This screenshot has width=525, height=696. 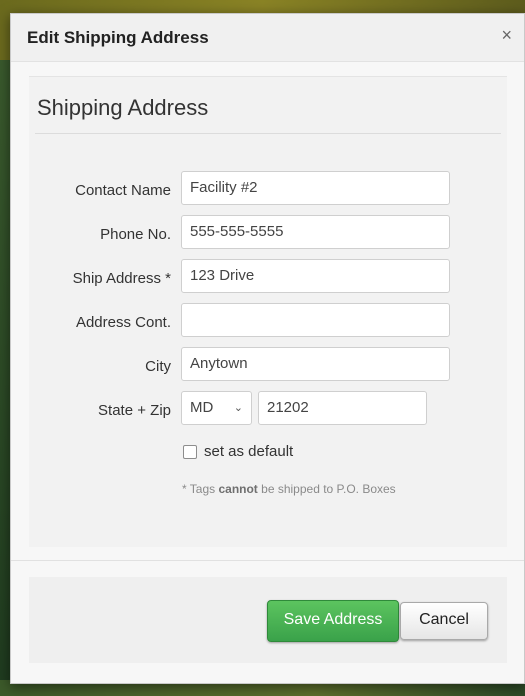 What do you see at coordinates (444, 621) in the screenshot?
I see `cancel-button: Cancel` at bounding box center [444, 621].